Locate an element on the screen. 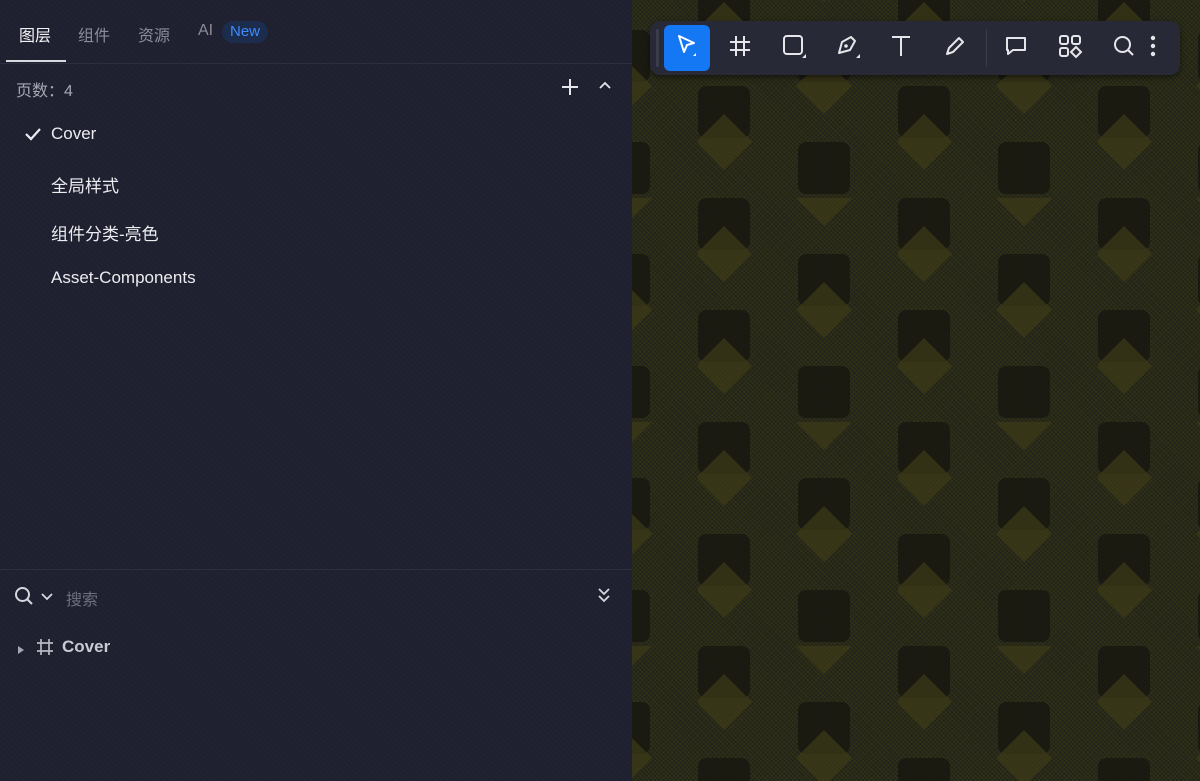 The height and width of the screenshot is (781, 1200). pencil-icon is located at coordinates (955, 48).